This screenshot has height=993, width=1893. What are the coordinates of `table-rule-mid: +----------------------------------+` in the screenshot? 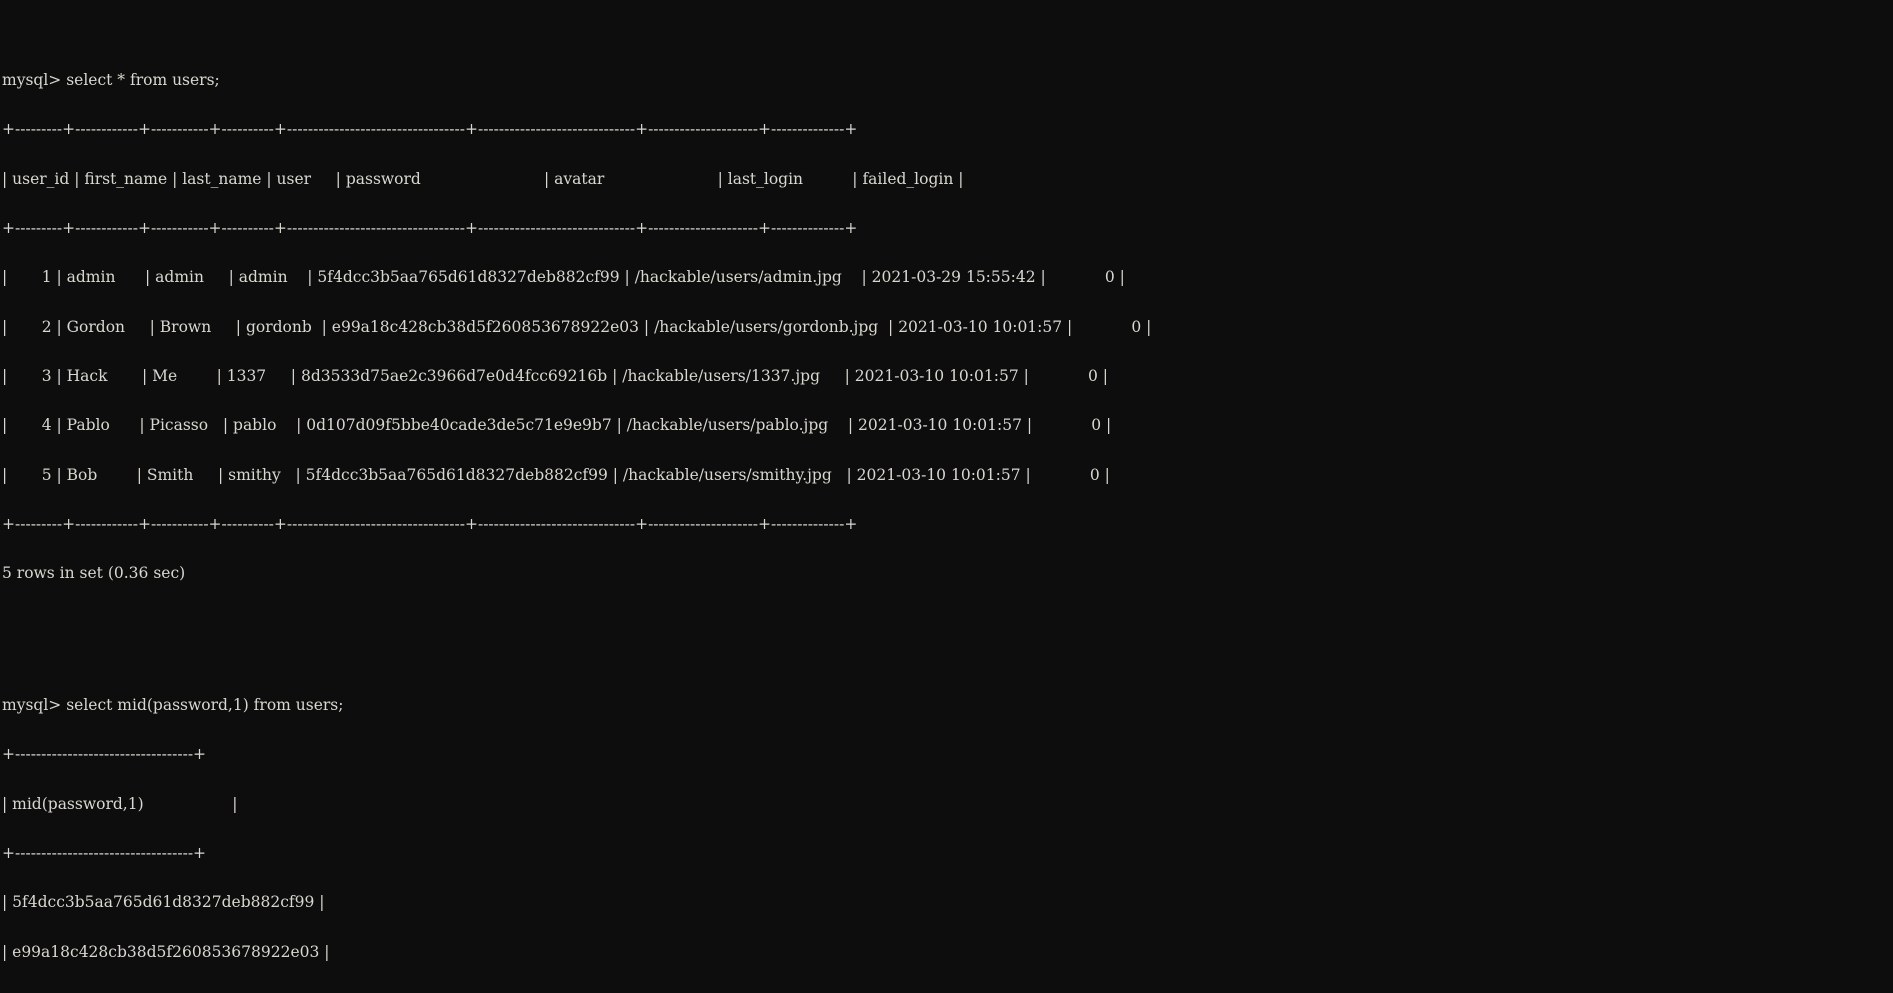 It's located at (104, 852).